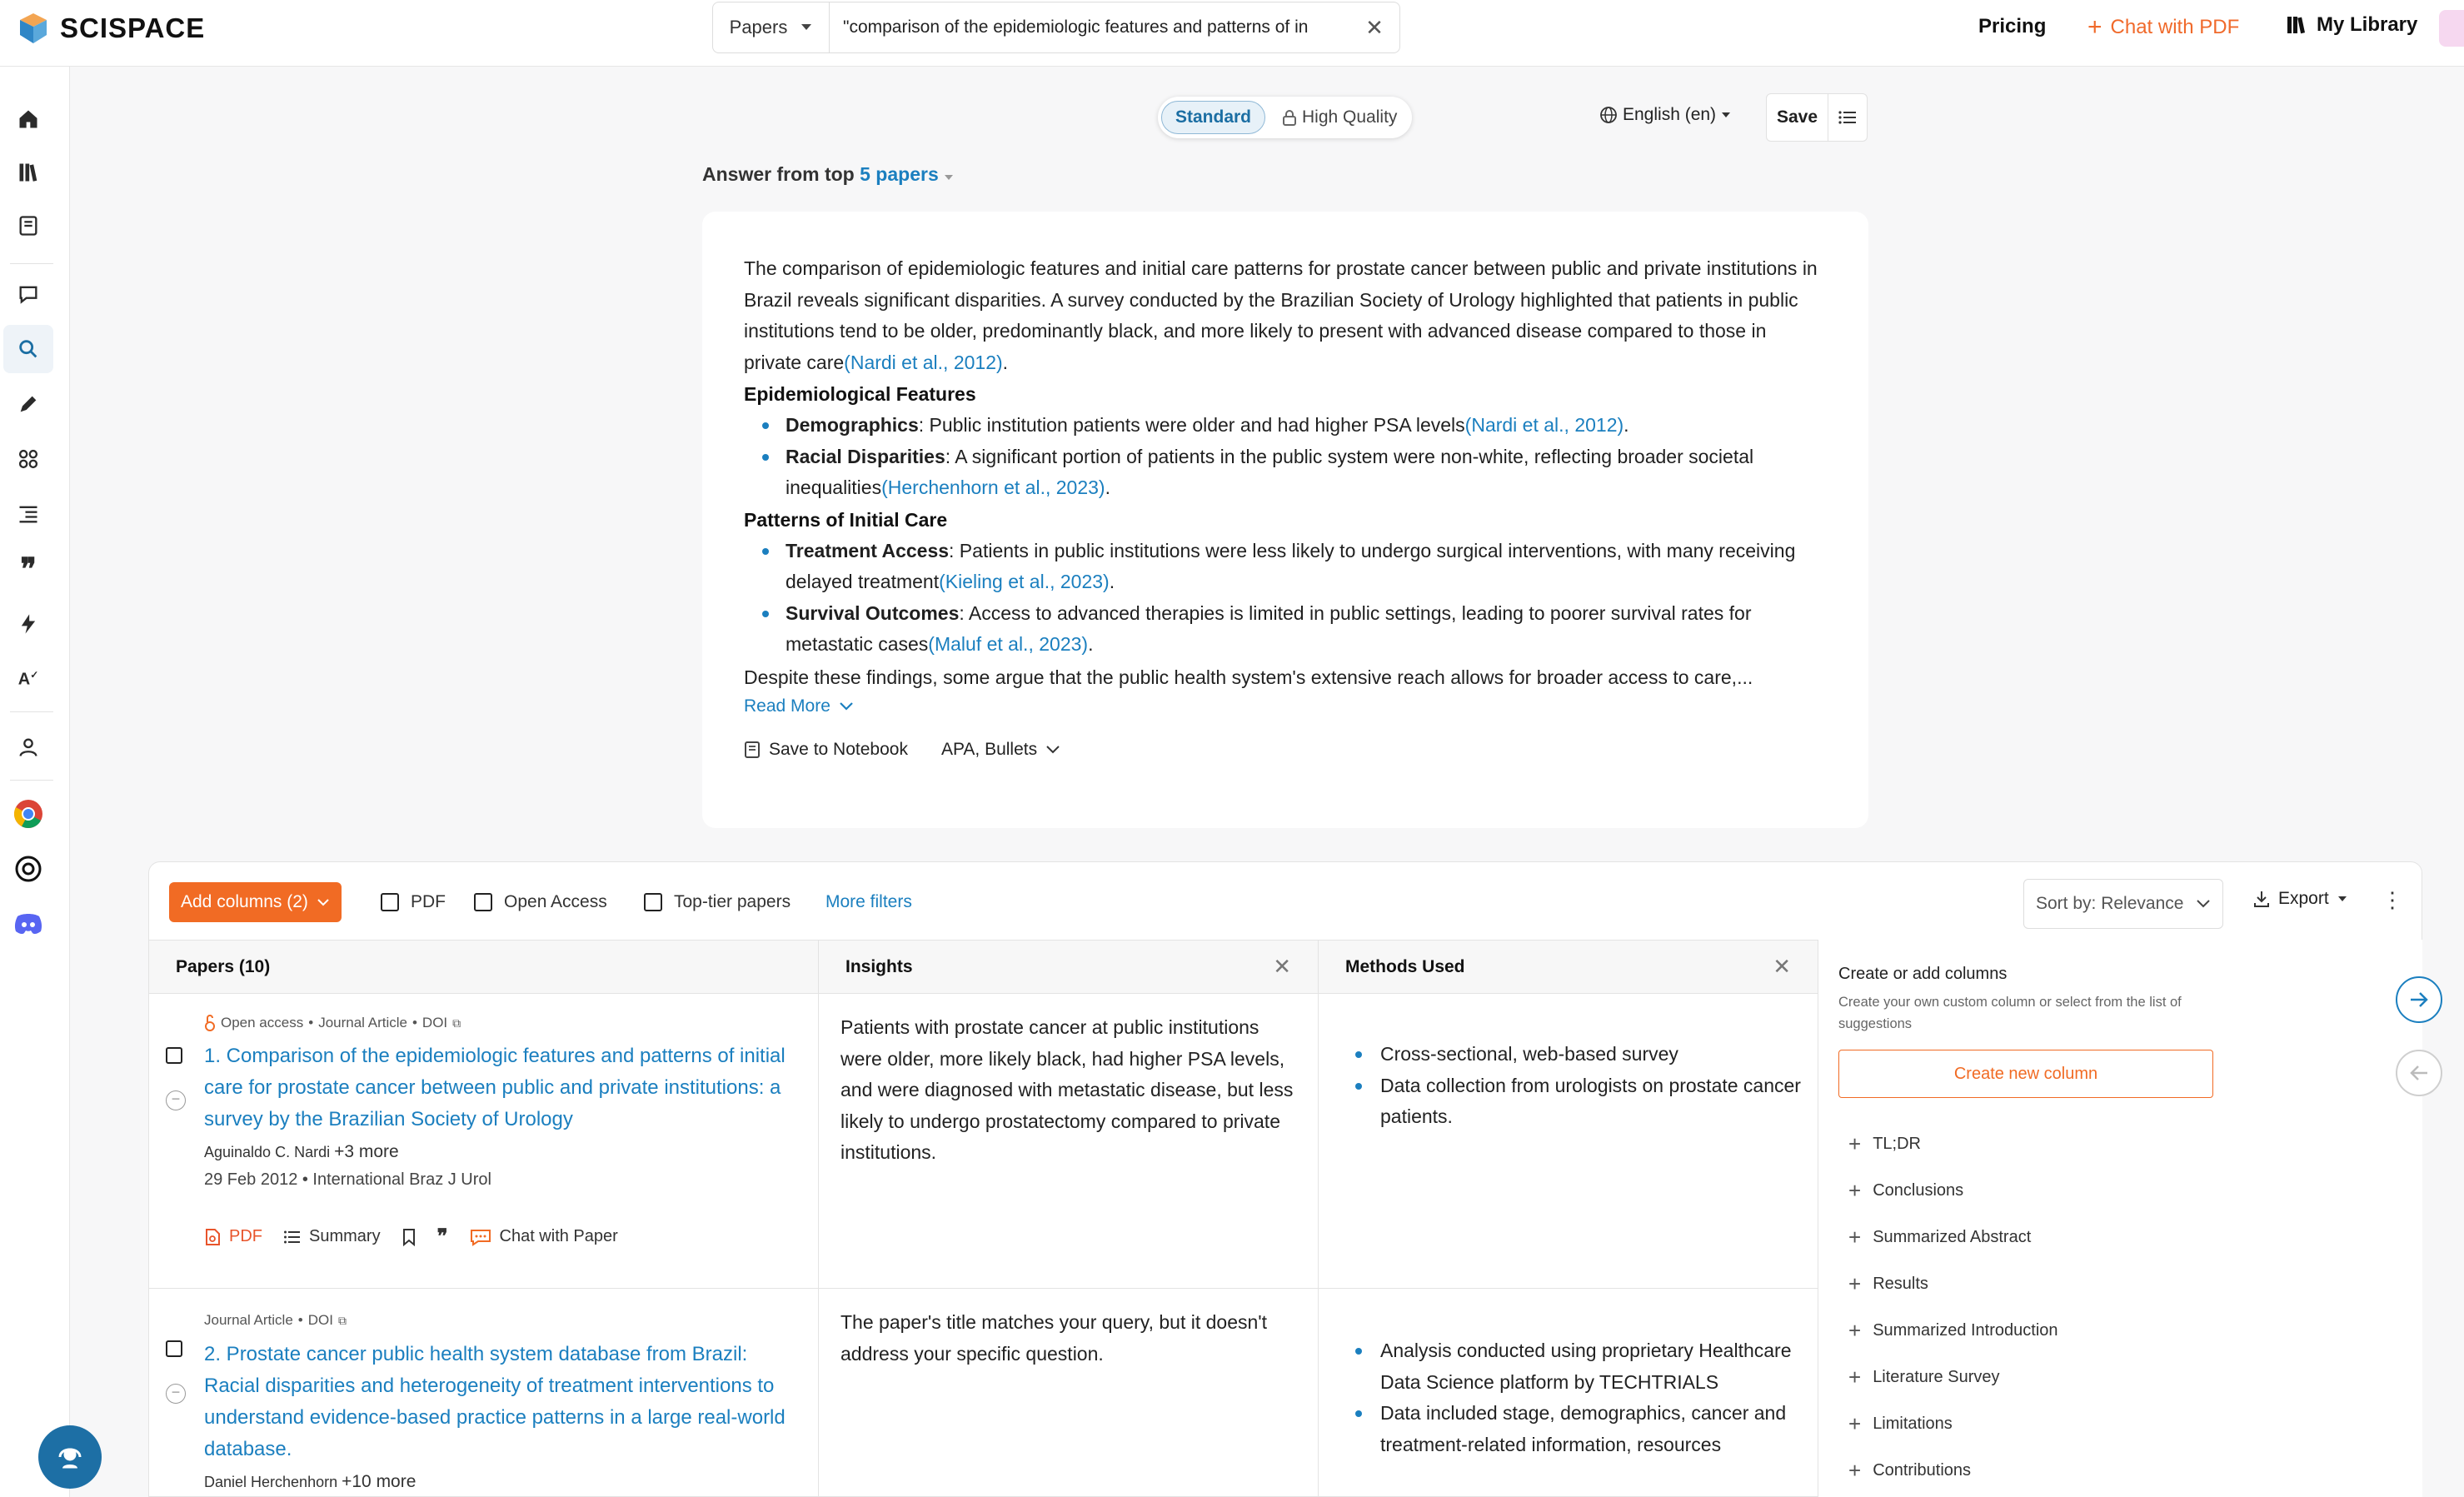 The height and width of the screenshot is (1497, 2464). I want to click on sidebar-citation-icon: ❞, so click(28, 569).